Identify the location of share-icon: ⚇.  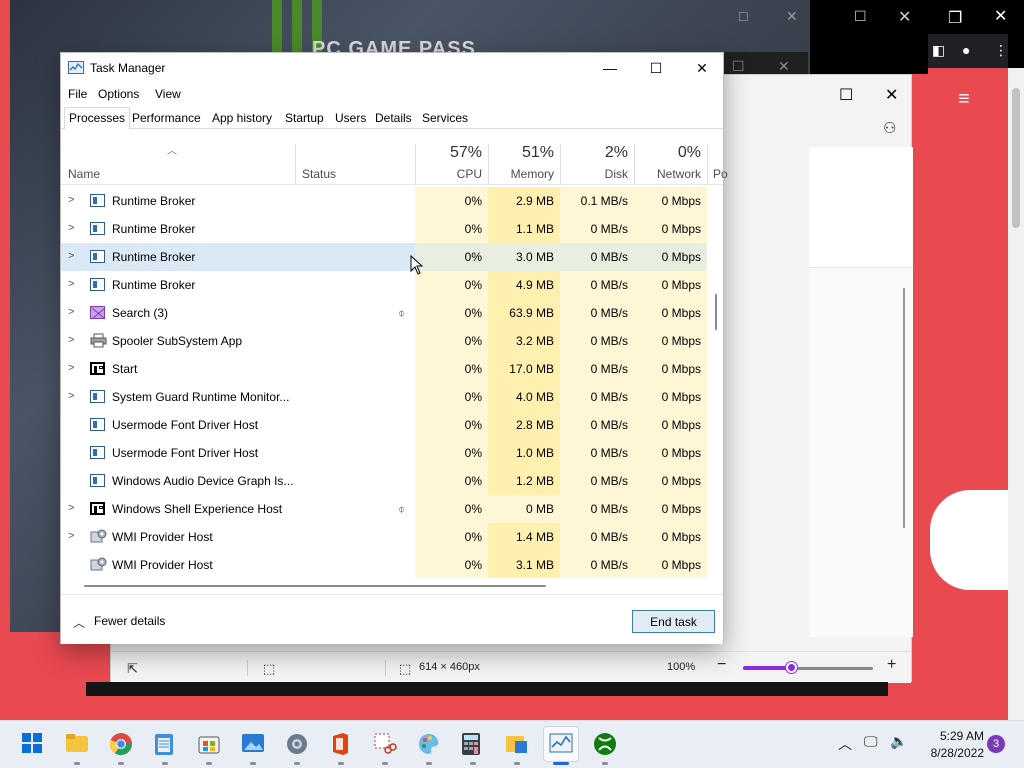
(889, 128).